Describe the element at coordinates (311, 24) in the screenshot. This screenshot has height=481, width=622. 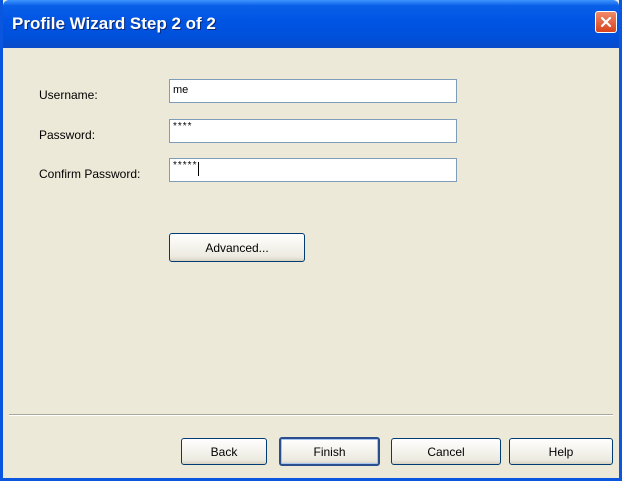
I see `title-bar: Profile Wizard Step 2 of 2` at that location.